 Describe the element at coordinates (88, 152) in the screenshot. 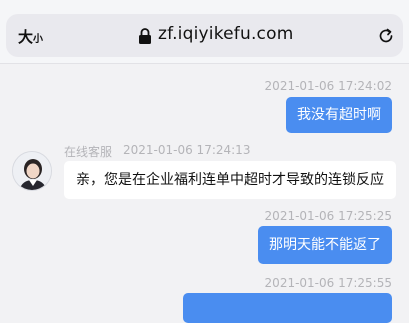

I see `agent-sender-name: 在线客服` at that location.